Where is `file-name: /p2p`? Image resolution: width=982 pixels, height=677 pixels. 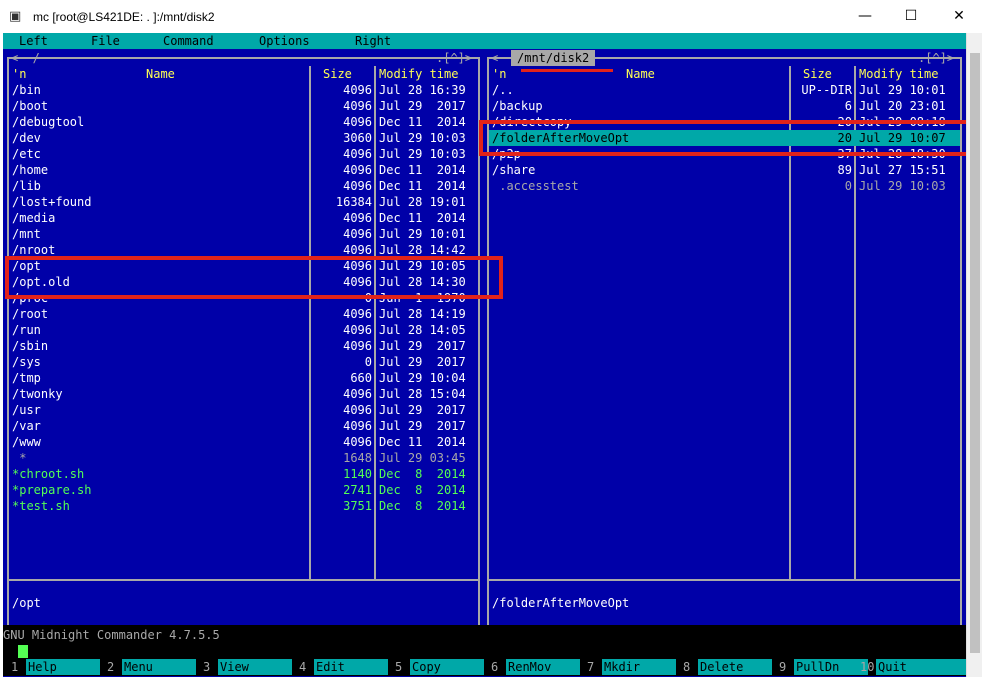
file-name: /p2p is located at coordinates (506, 154).